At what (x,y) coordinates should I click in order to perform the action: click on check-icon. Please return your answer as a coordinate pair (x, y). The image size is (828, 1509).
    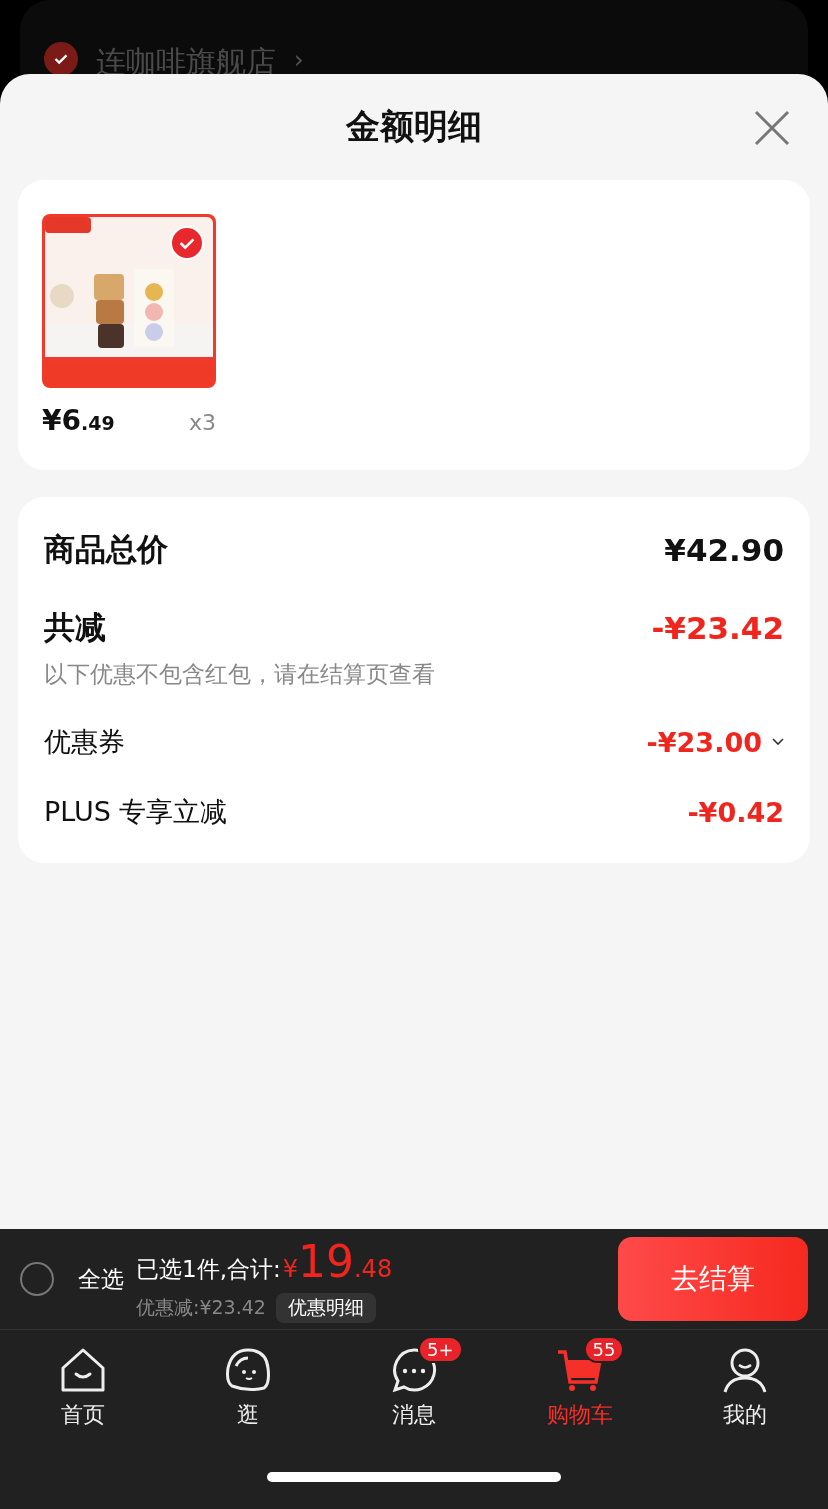
    Looking at the image, I should click on (61, 59).